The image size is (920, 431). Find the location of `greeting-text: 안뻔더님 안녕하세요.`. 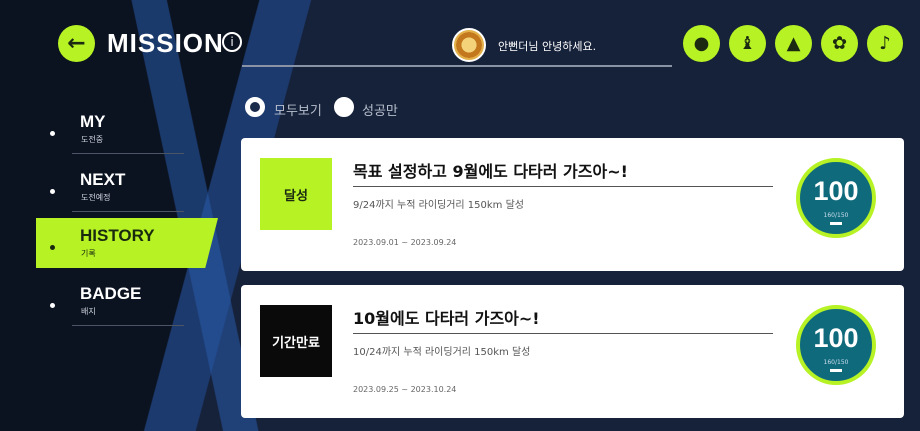

greeting-text: 안뻔더님 안녕하세요. is located at coordinates (547, 46).